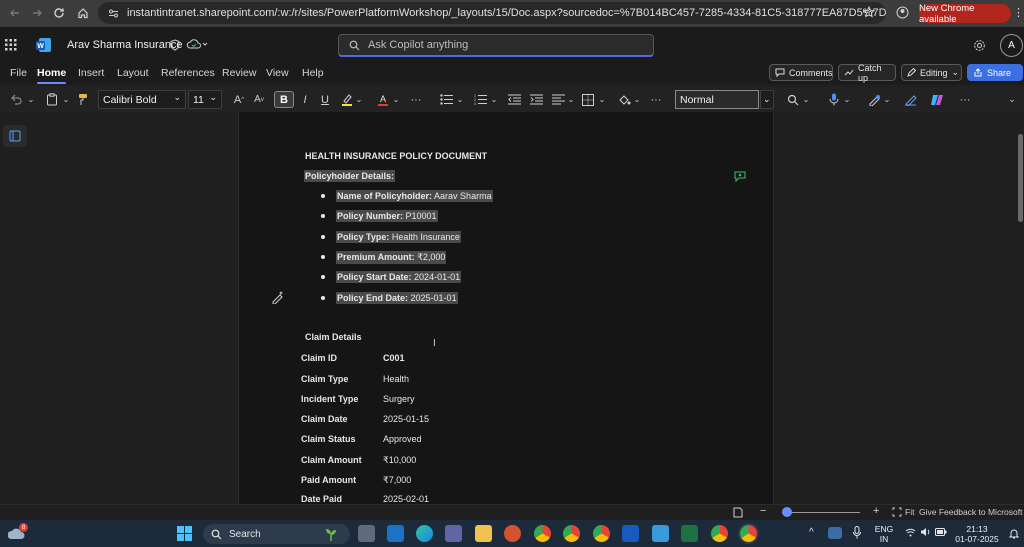  What do you see at coordinates (359, 99) in the screenshot?
I see `highlight-dropdown-icon: ⌄` at bounding box center [359, 99].